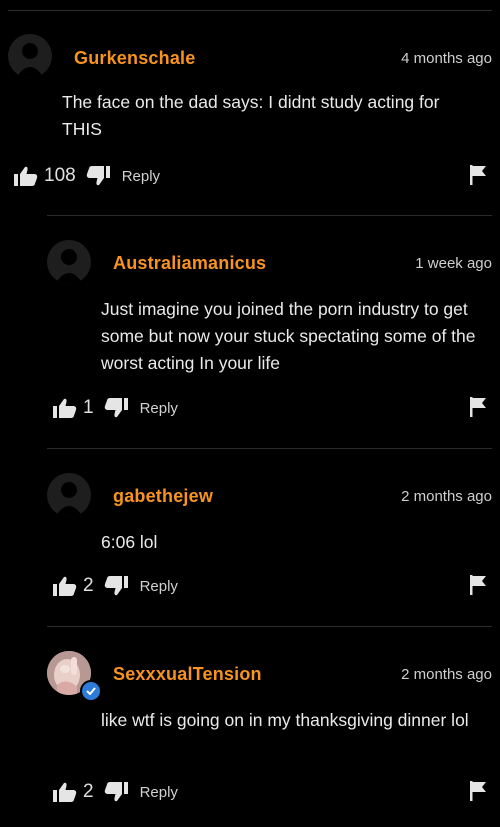 This screenshot has width=500, height=827. Describe the element at coordinates (129, 542) in the screenshot. I see `comment-text: 6:06 lol` at that location.